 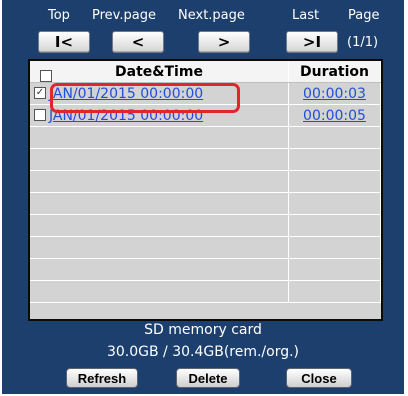 I want to click on chevron-left-icon: <, so click(x=138, y=42).